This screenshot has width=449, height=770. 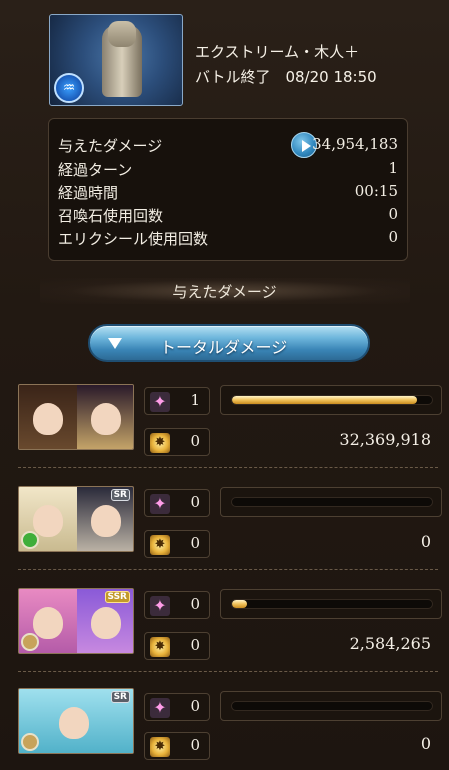 I want to click on summary-label: 召喚石使用回数, so click(x=111, y=216).